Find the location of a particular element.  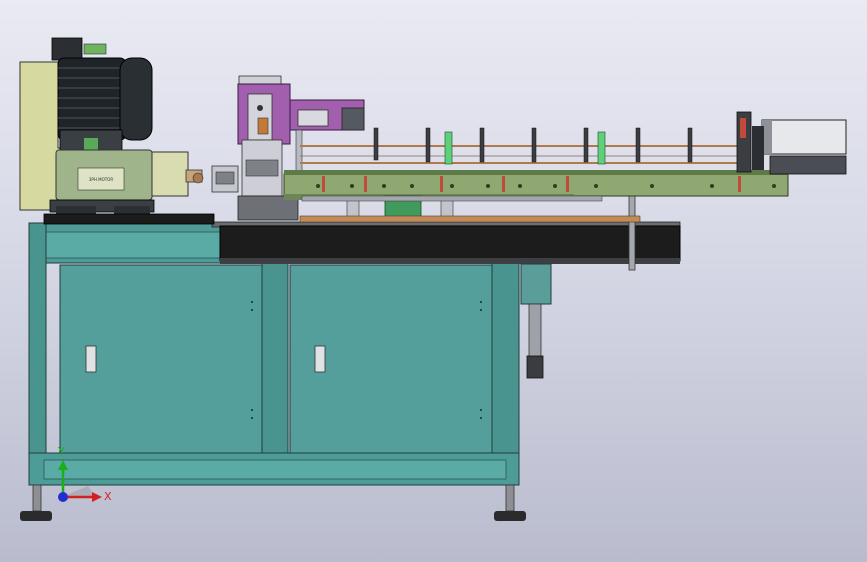

door-left-handle is located at coordinates (91, 359).